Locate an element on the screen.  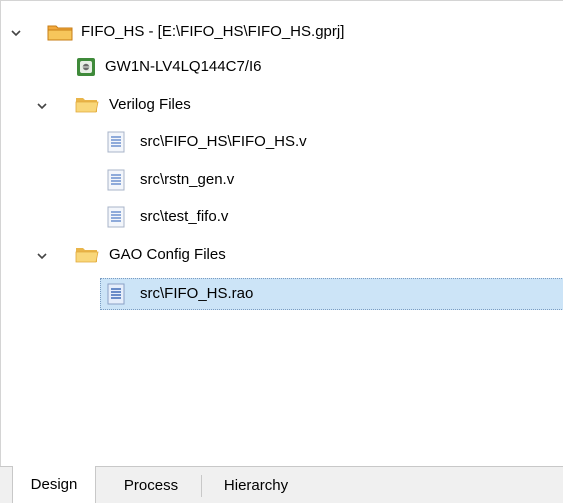
tree-item-device: GW1N-LV4LQ144C7/I6 is located at coordinates (316, 67).